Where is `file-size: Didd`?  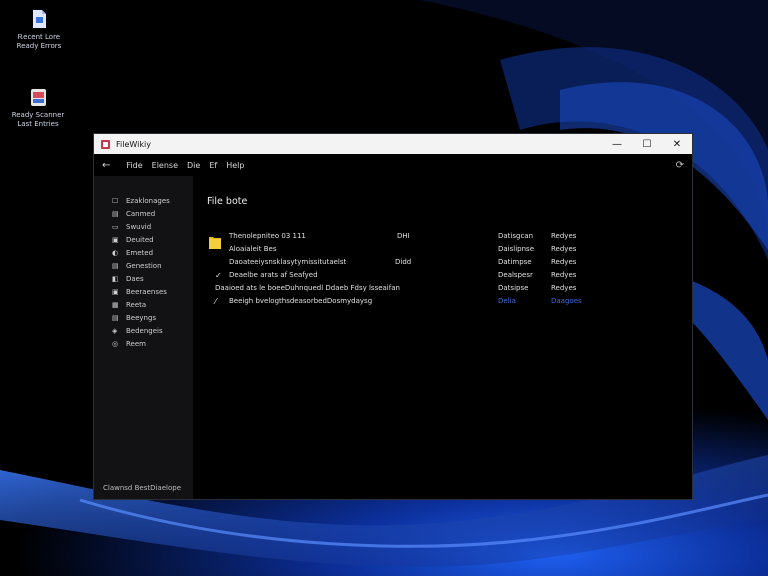
file-size: Didd is located at coordinates (403, 262).